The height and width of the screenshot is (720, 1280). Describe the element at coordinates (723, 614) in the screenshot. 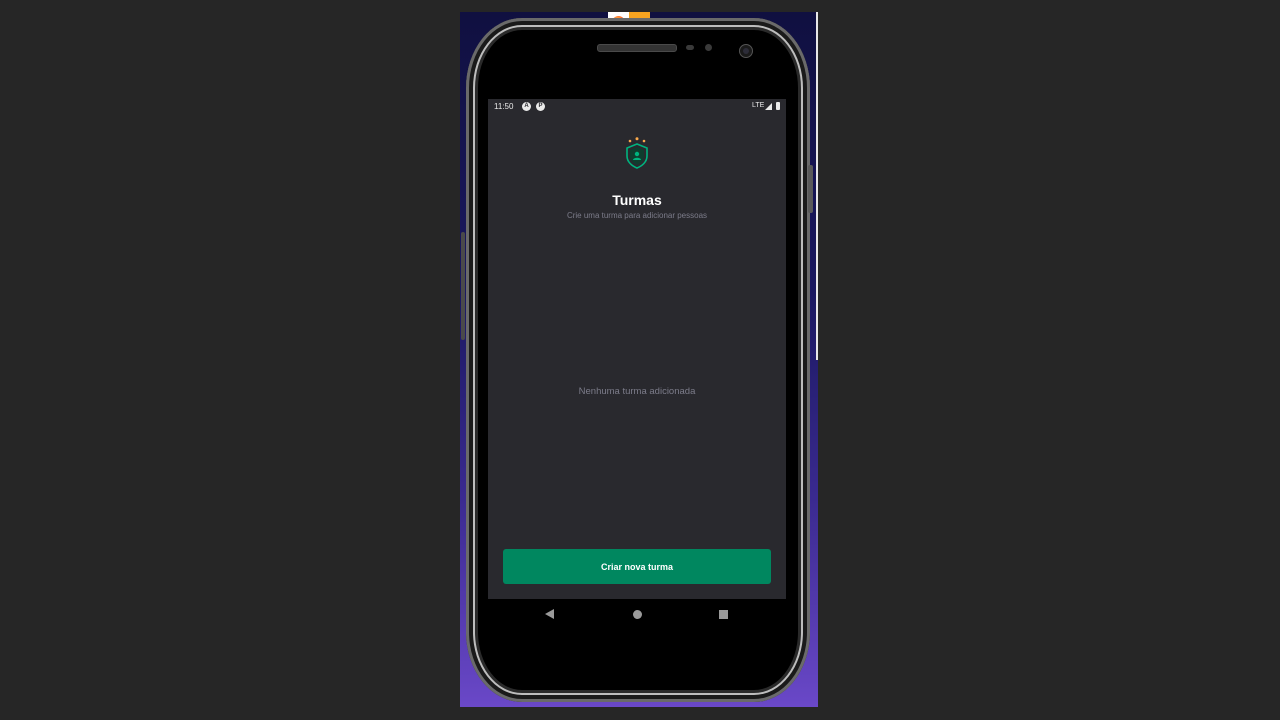

I see `recent-square-icon` at that location.